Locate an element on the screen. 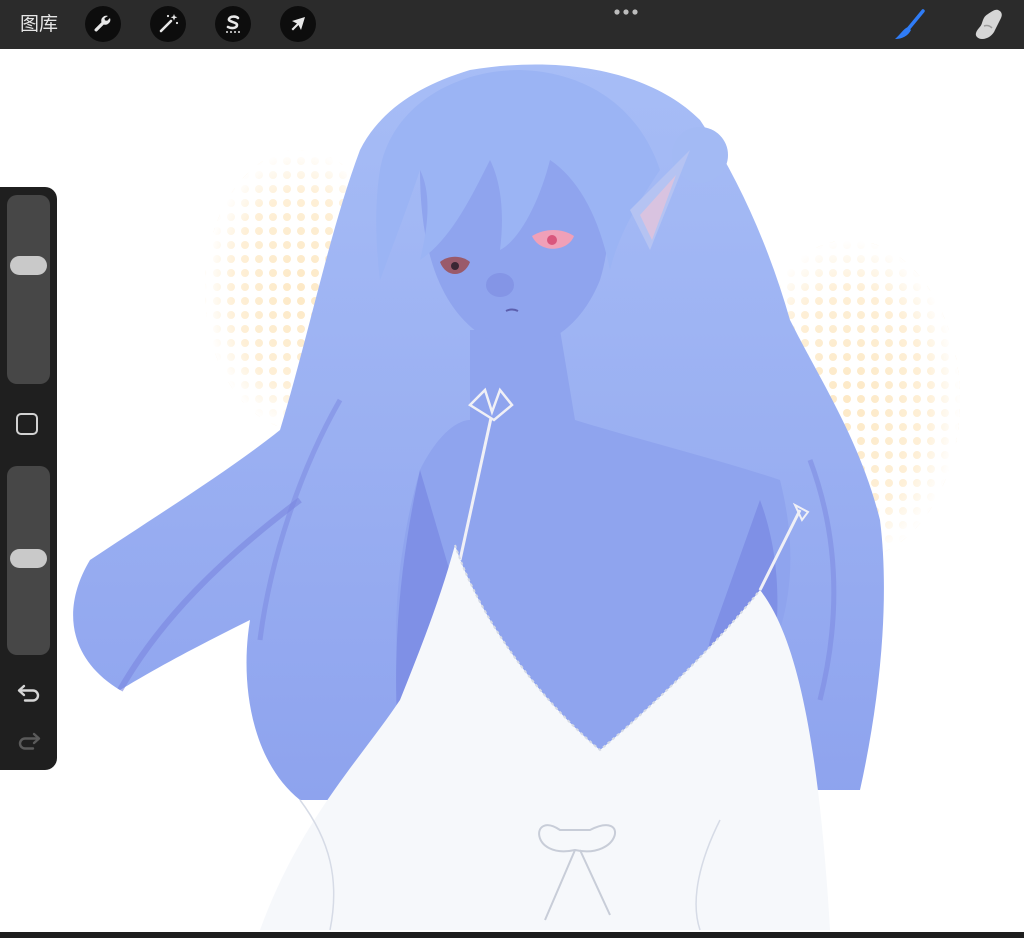 The image size is (1024, 938). brush-size-knob is located at coordinates (28, 265).